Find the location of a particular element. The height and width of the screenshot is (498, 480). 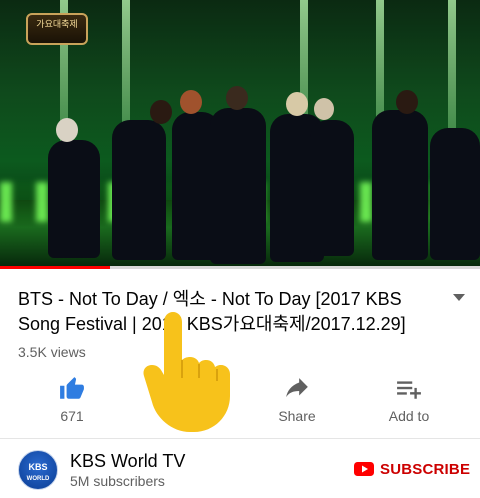

channel-avatar: KBS WORLD is located at coordinates (38, 470).